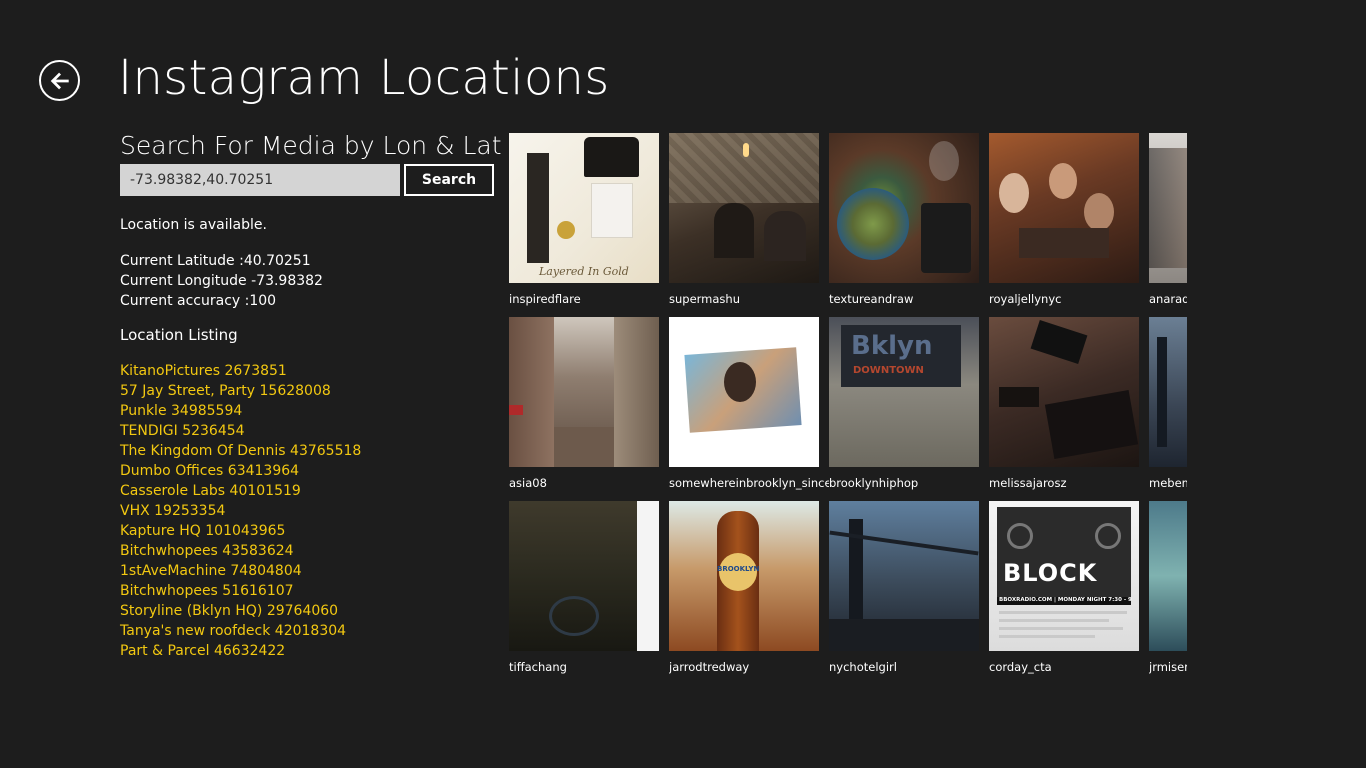 Image resolution: width=1366 pixels, height=768 pixels. Describe the element at coordinates (892, 346) in the screenshot. I see `media-image-caption: Bklyn` at that location.